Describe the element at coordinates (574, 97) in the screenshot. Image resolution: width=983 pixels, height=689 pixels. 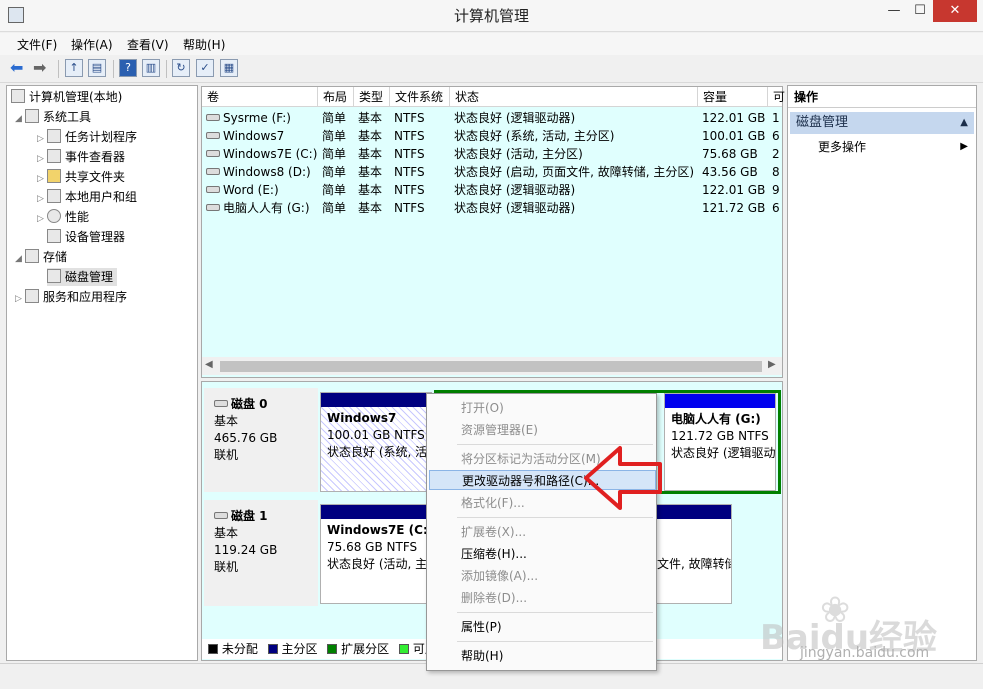
I see `column-header-status: 状态` at that location.